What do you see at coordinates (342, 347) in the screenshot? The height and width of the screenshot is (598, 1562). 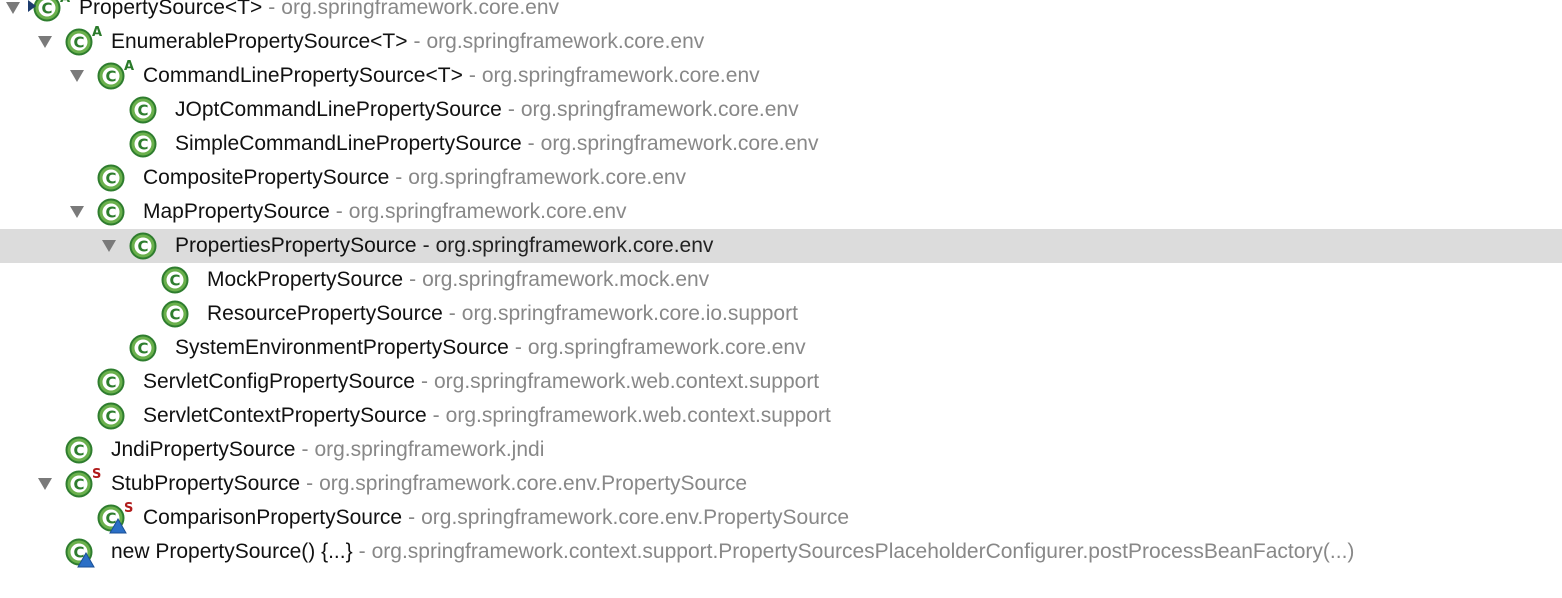 I see `class-name: SystemEnvironmentPropertySource` at bounding box center [342, 347].